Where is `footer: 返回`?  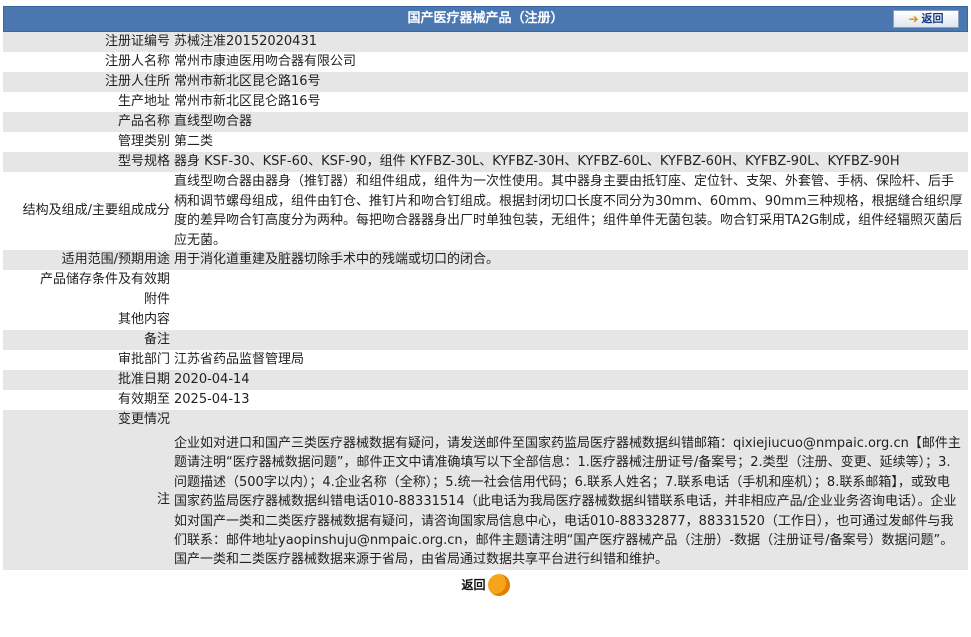 footer: 返回 is located at coordinates (485, 584).